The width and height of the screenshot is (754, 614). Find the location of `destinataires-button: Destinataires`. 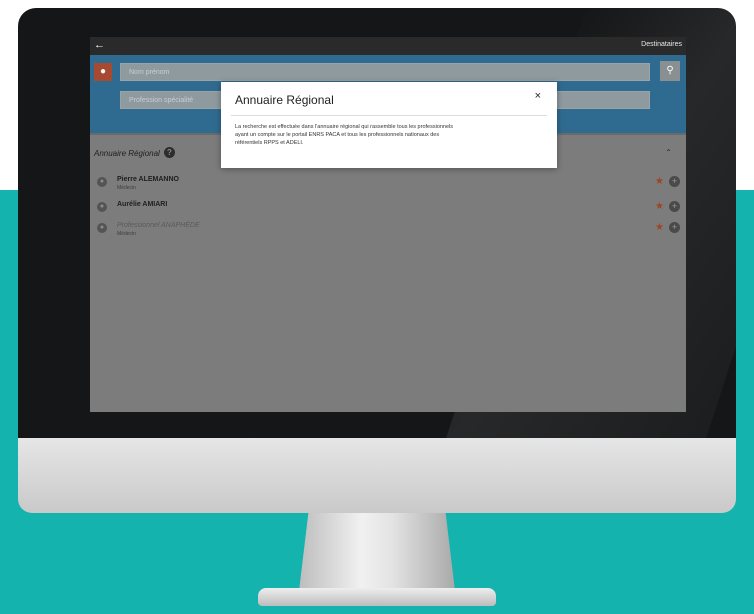

destinataires-button: Destinataires is located at coordinates (661, 44).